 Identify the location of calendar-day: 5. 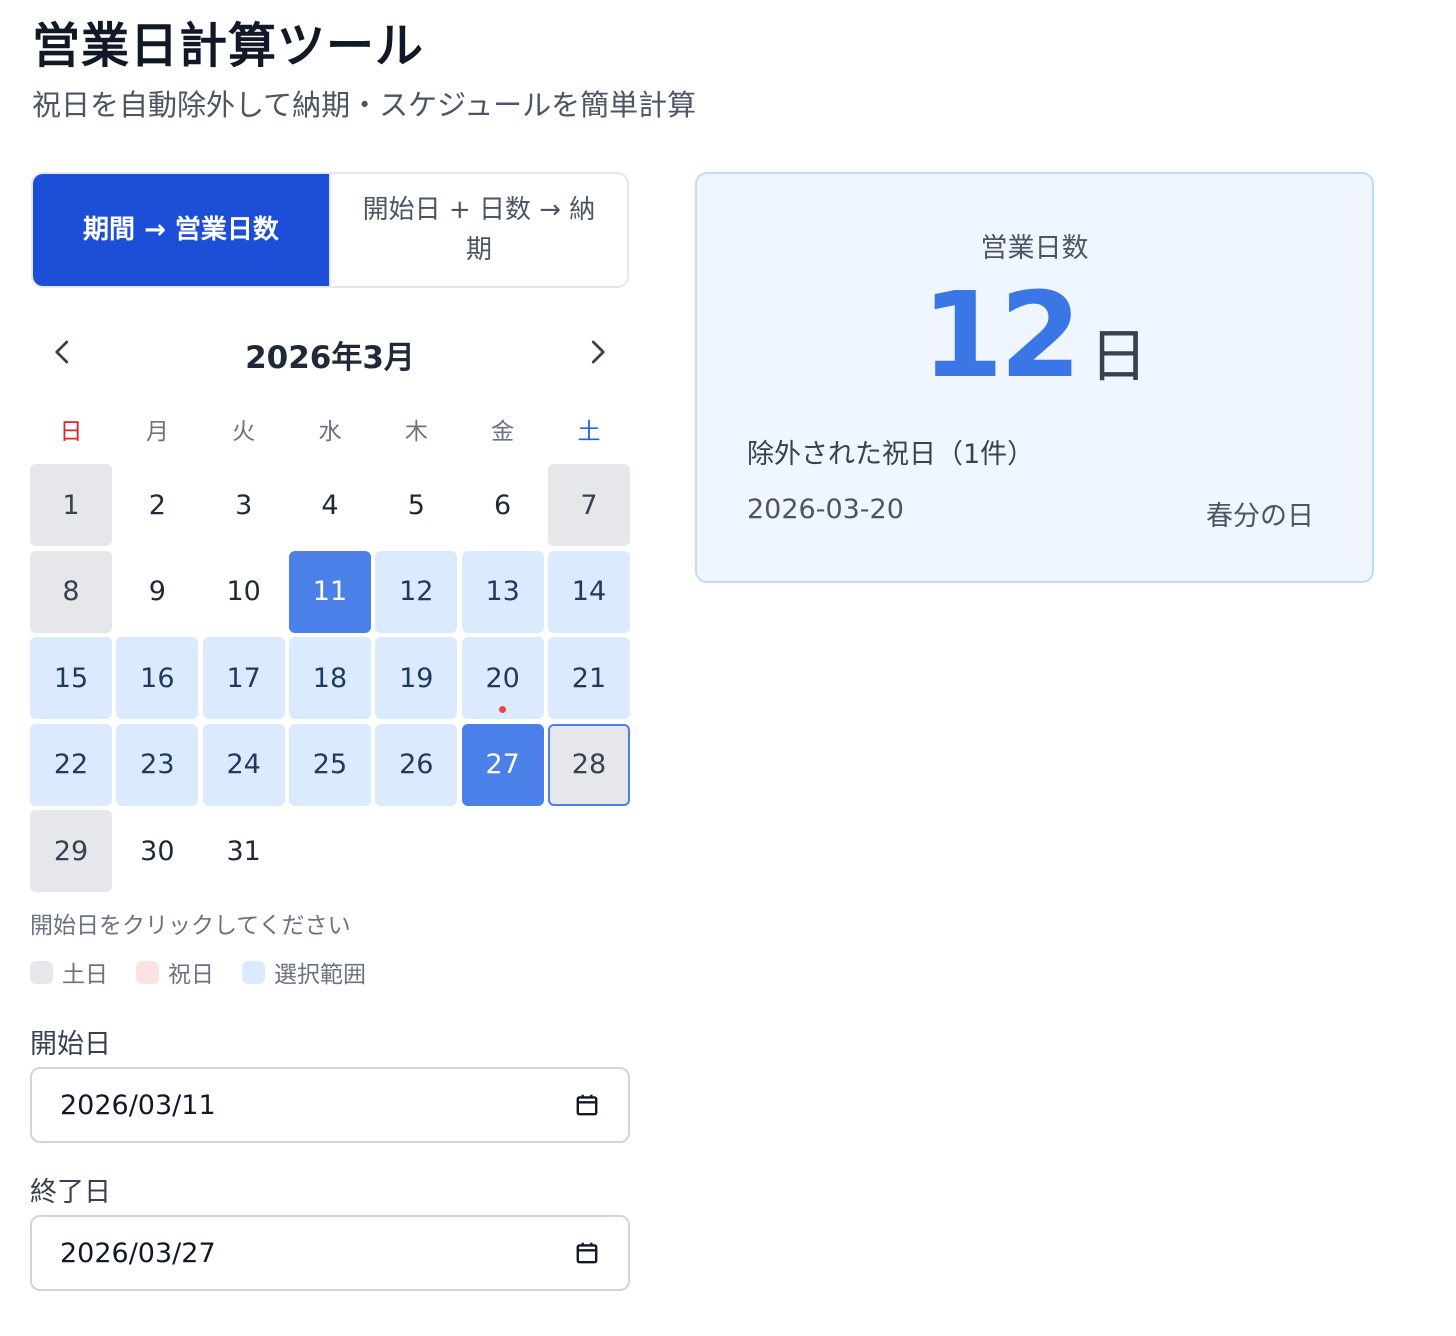
(416, 505).